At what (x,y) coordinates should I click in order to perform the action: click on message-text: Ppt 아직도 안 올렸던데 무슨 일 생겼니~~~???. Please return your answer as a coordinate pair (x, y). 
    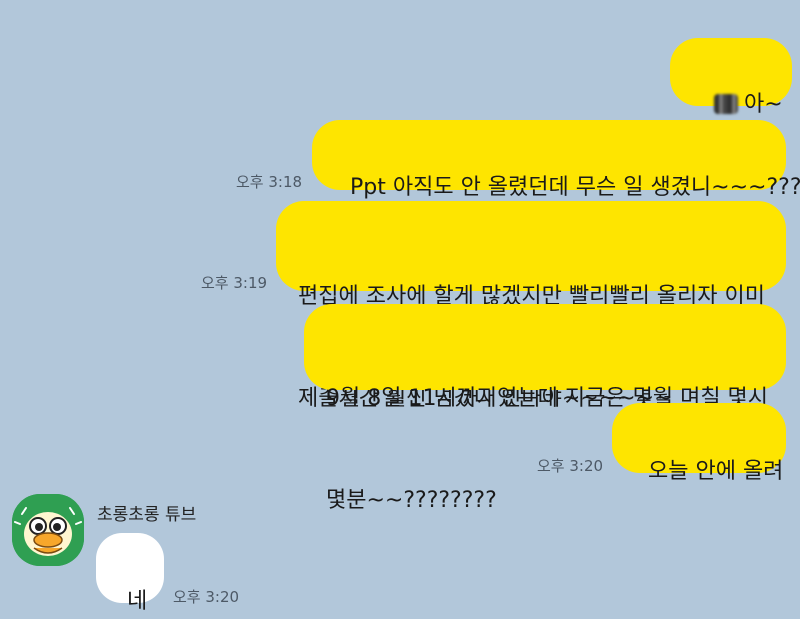
    Looking at the image, I should click on (575, 187).